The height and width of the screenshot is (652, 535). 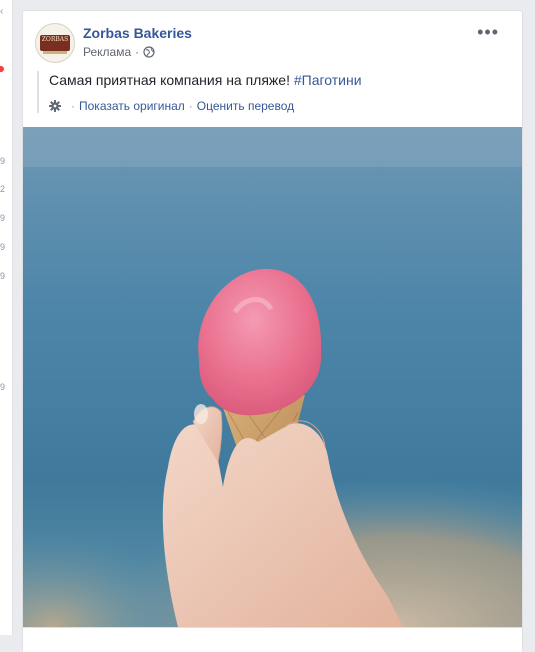 I want to click on sidebar-count: 2, so click(x=2, y=189).